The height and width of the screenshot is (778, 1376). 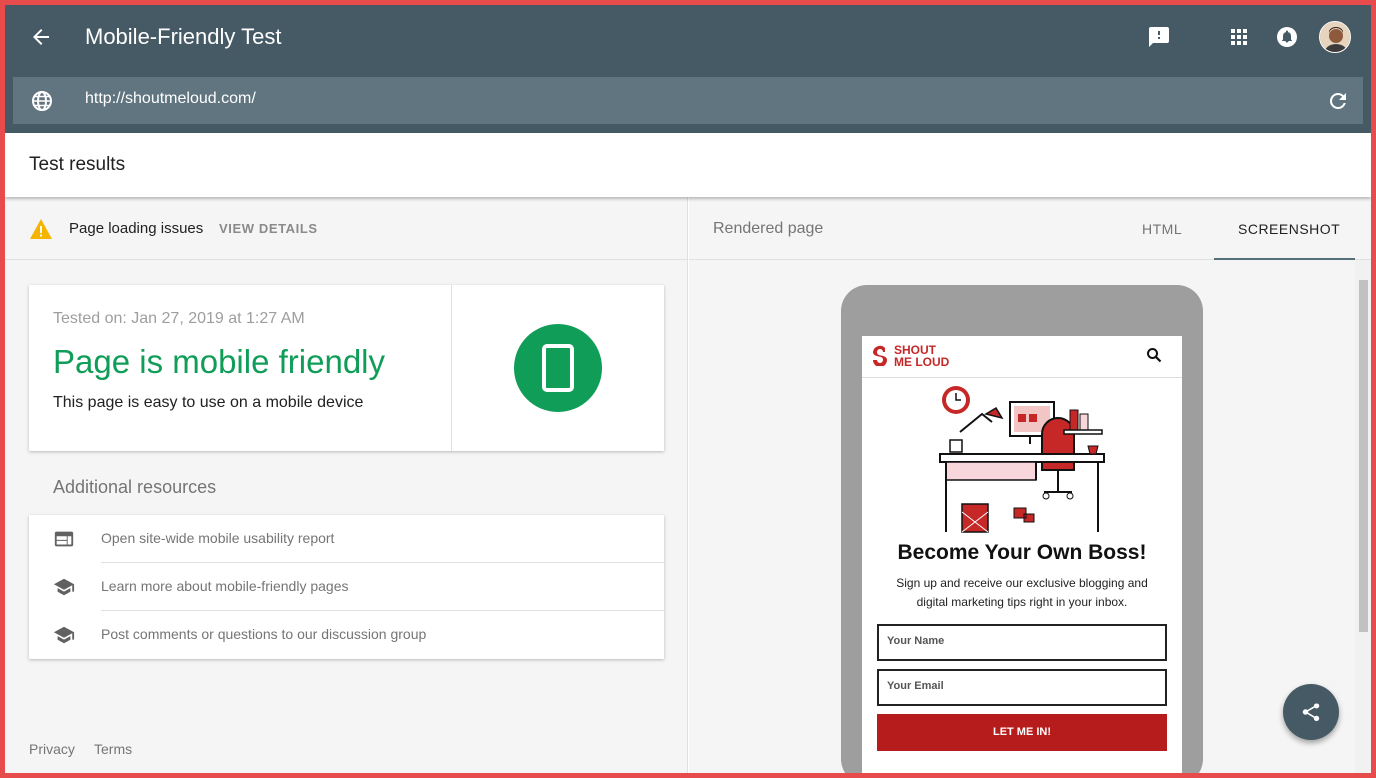 I want to click on list-item-learn-more: Learn more about mobile-friendly pages, so click(x=346, y=587).